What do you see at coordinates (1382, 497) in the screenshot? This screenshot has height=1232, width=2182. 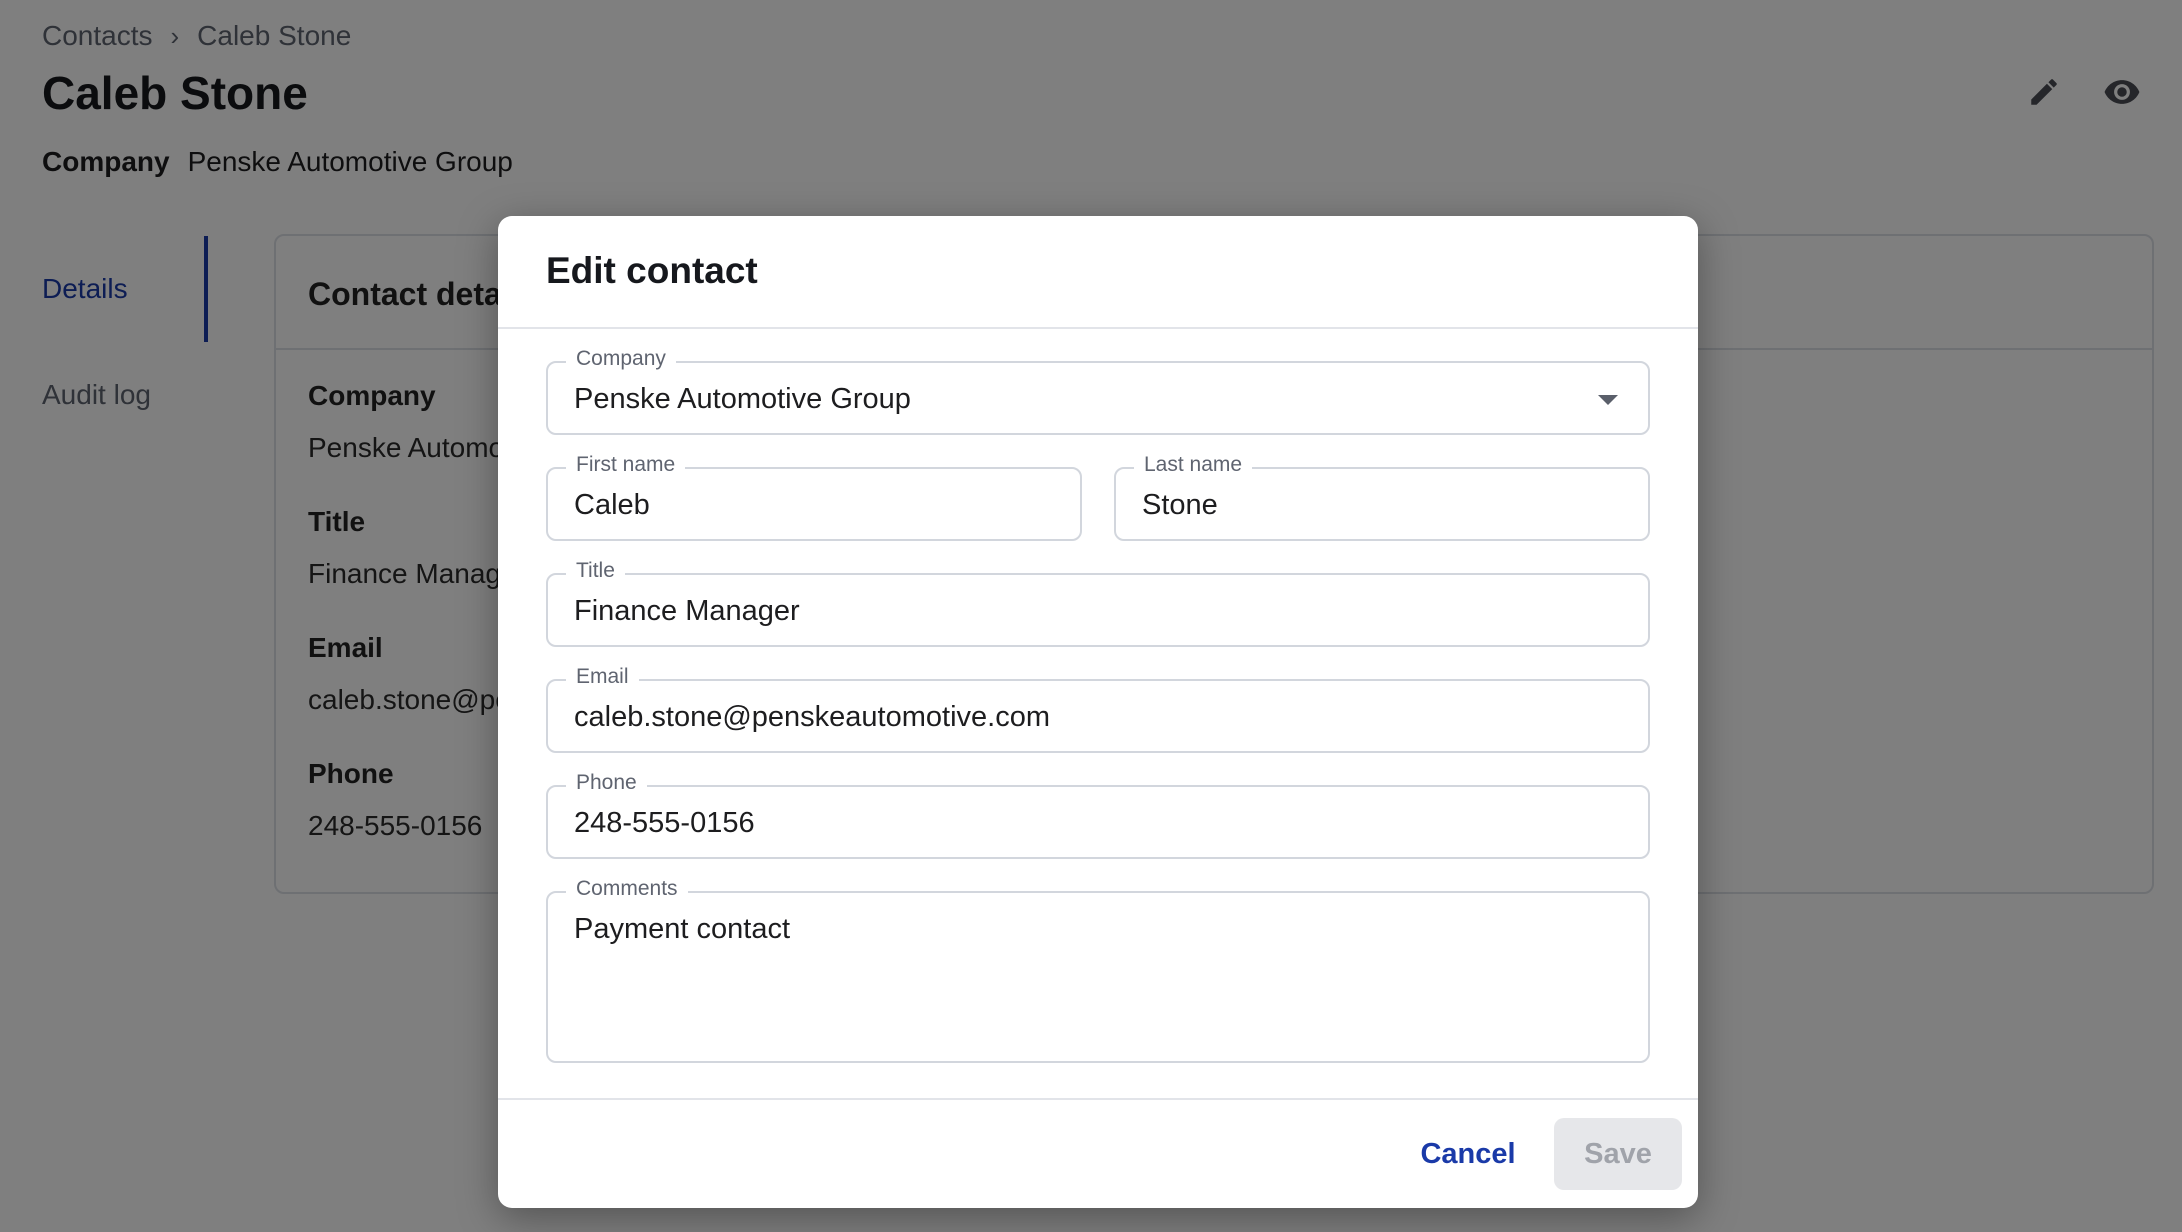 I see `last-name-field: Last name Stone` at bounding box center [1382, 497].